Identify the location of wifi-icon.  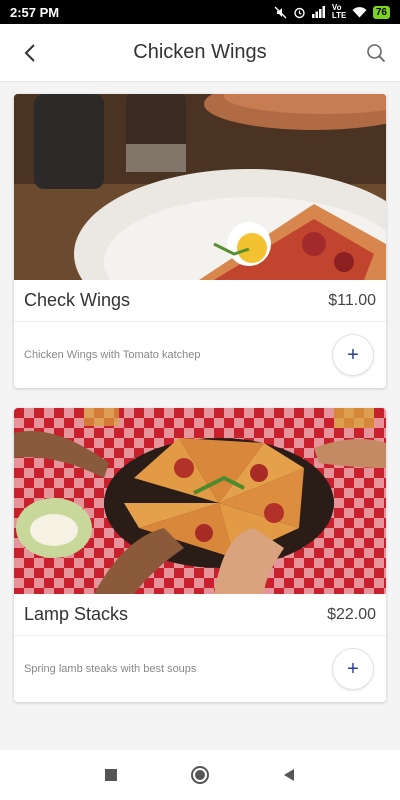
(359, 12).